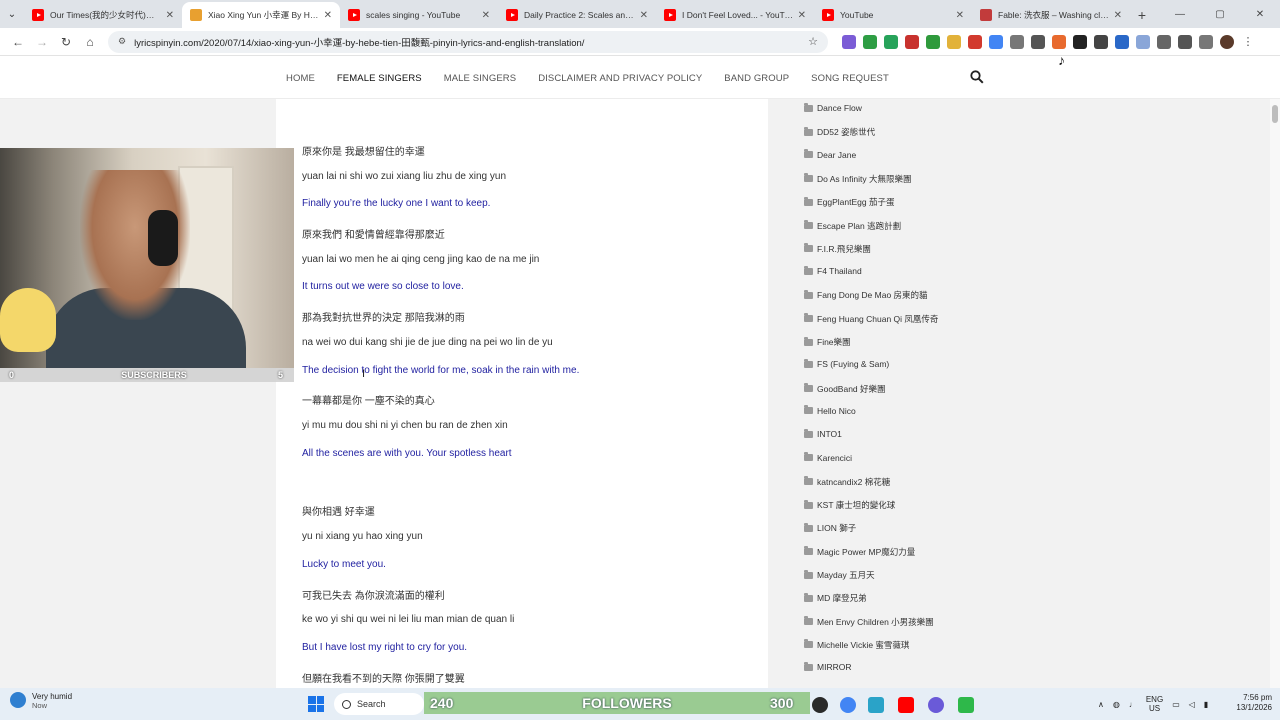  I want to click on nav-item: SONG REQUEST, so click(850, 78).